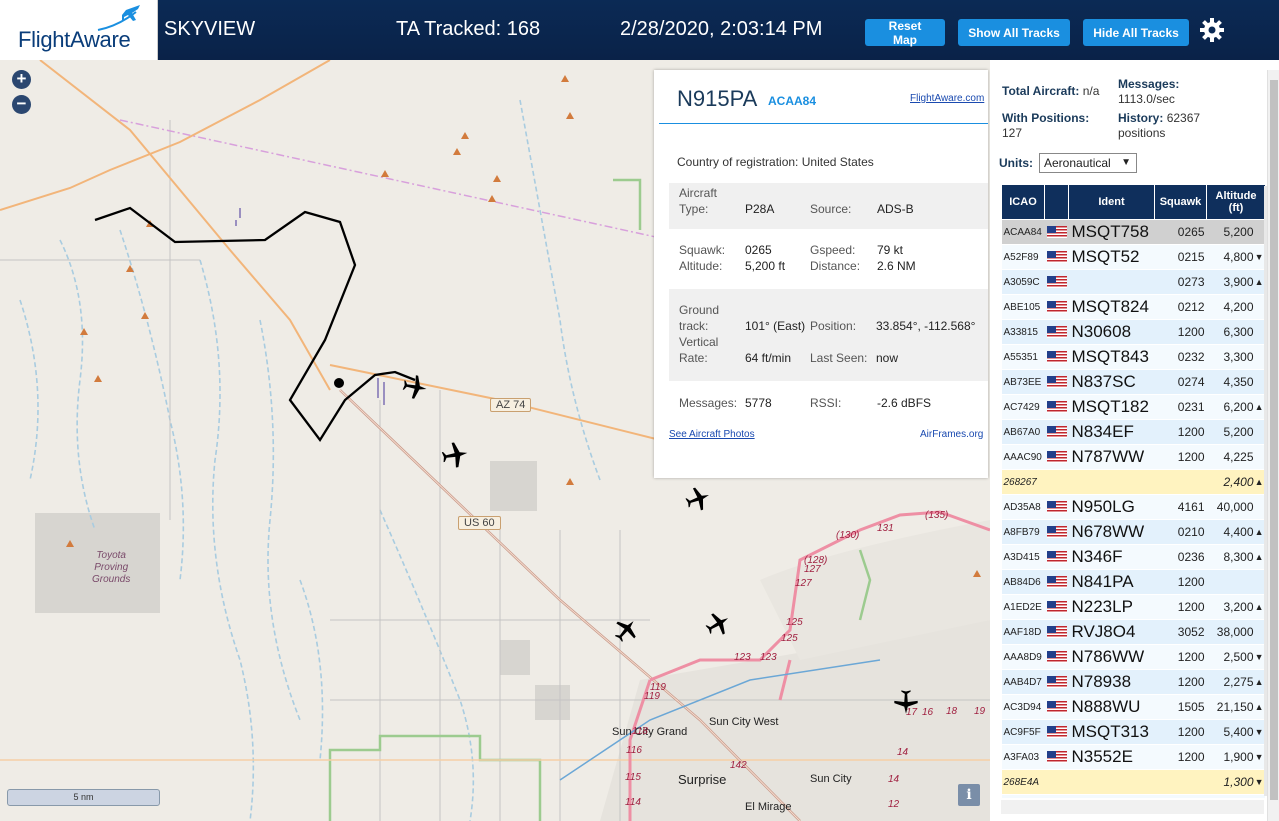  What do you see at coordinates (1111, 707) in the screenshot?
I see `row-ident: N888WU` at bounding box center [1111, 707].